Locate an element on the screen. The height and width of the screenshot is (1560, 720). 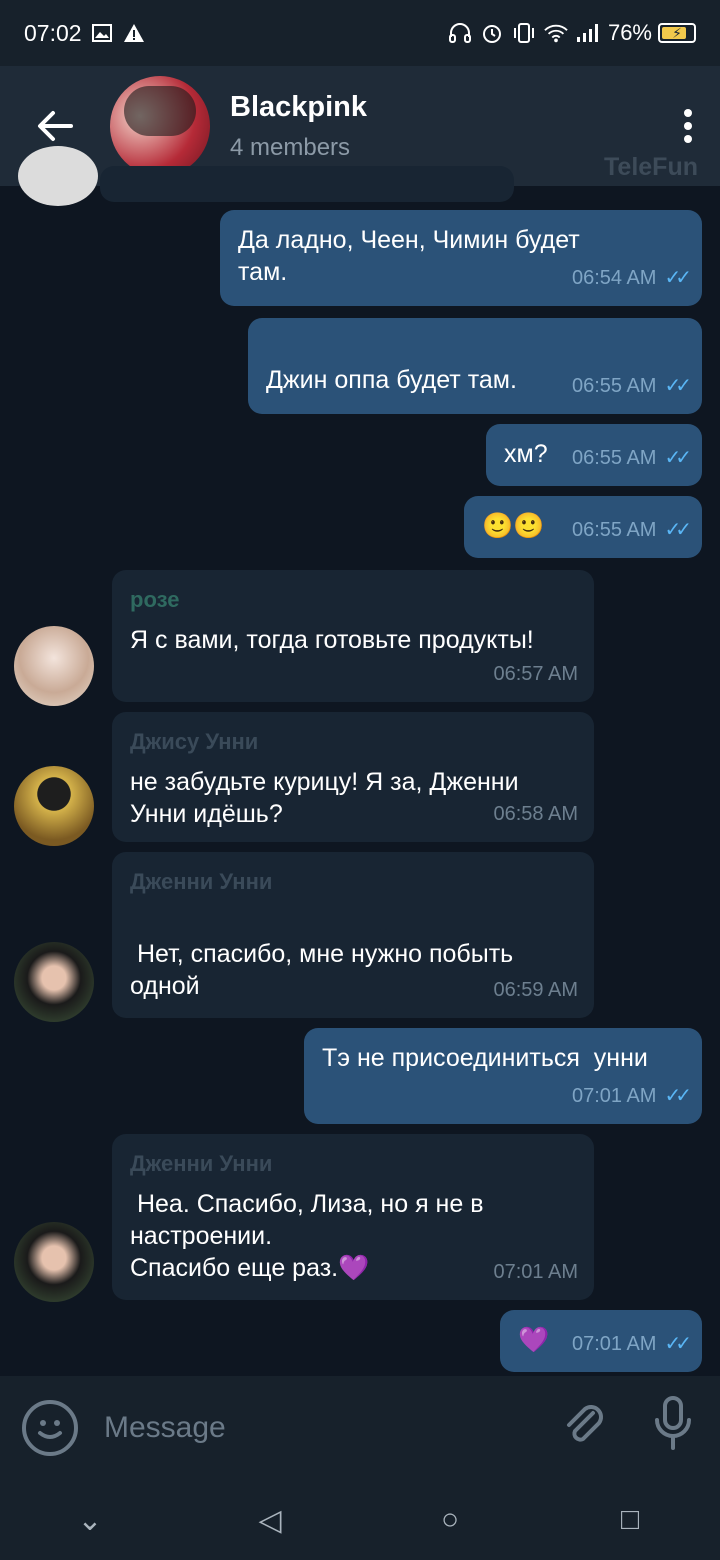
message-input-bar is located at coordinates (360, 1428).